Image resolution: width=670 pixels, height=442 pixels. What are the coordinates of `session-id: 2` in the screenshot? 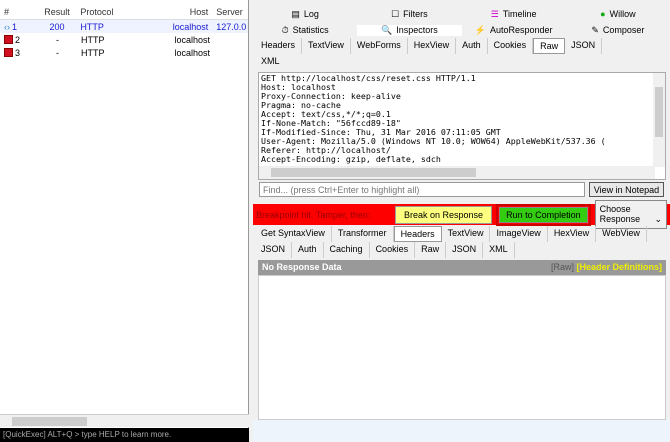 It's located at (18, 39).